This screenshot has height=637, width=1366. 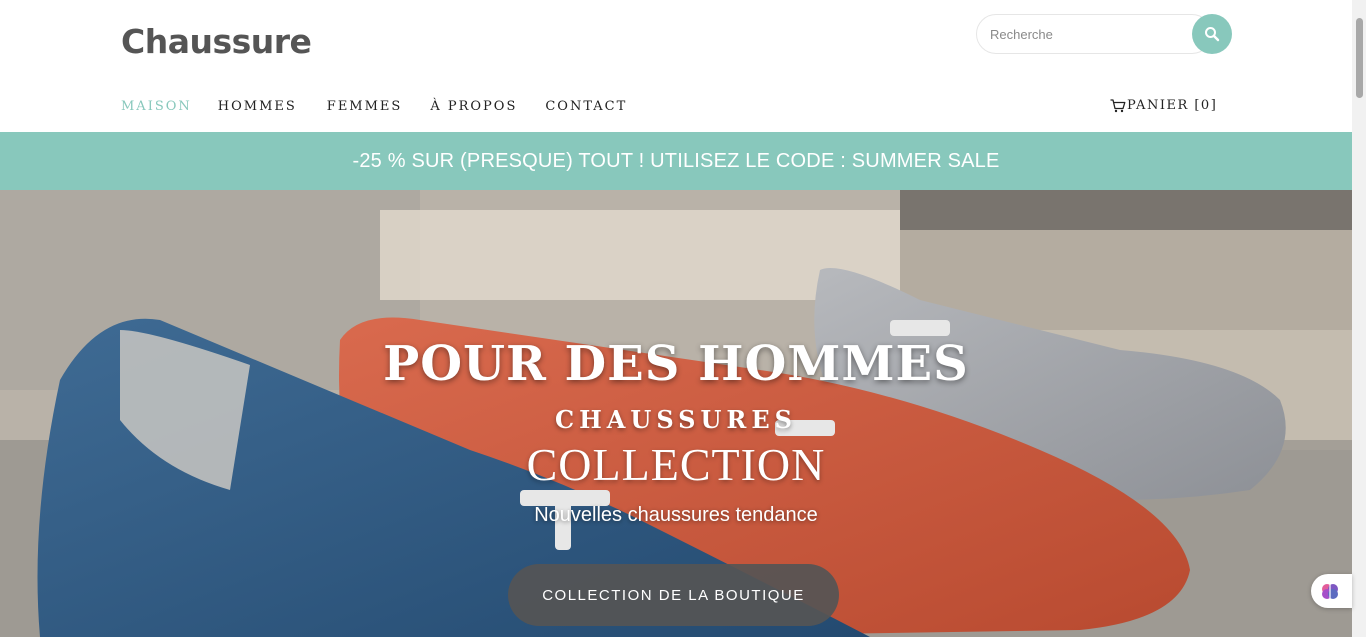 I want to click on search-icon, so click(x=1212, y=34).